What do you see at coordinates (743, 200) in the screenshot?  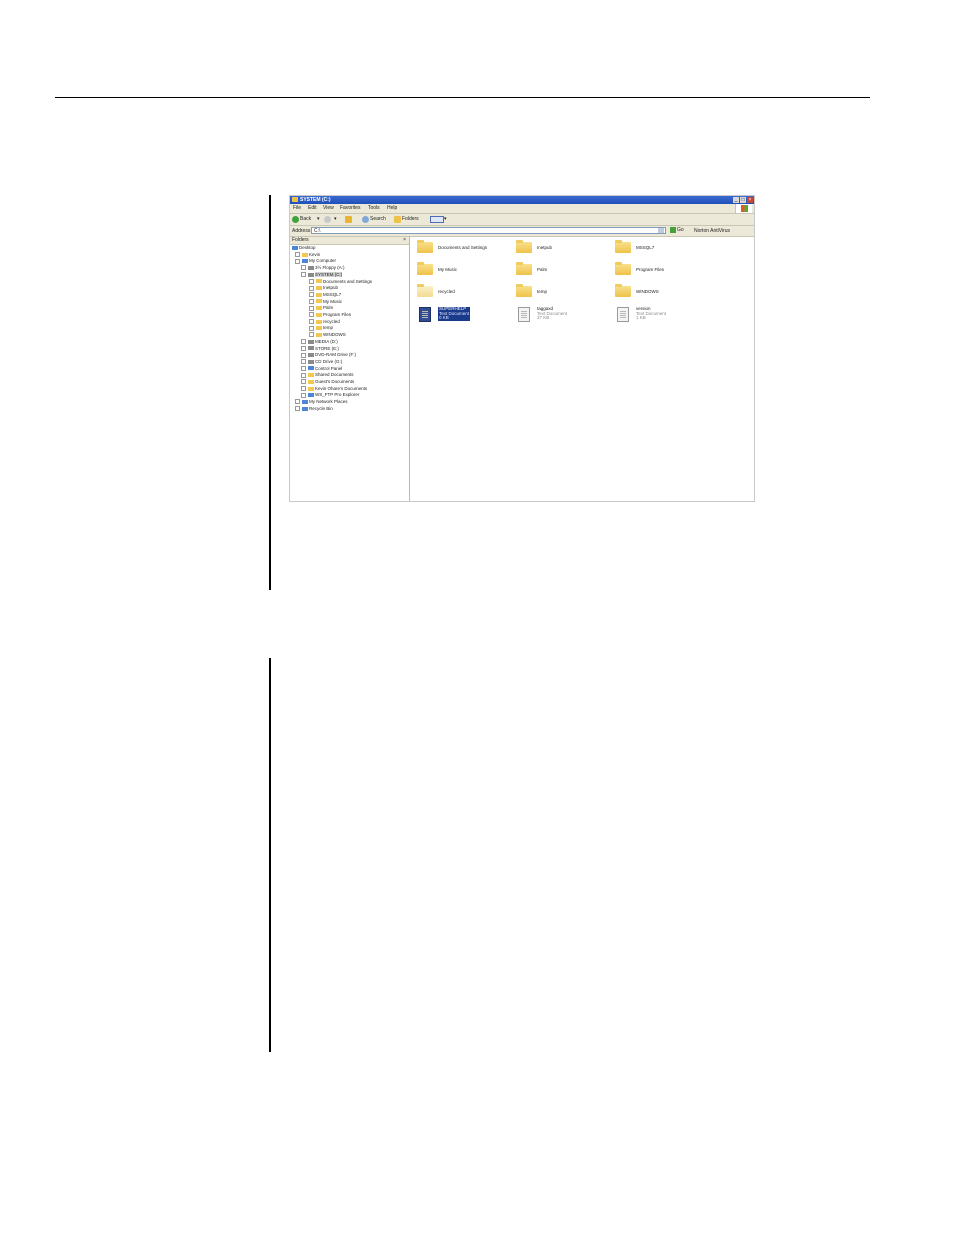 I see `maximize-button: □` at bounding box center [743, 200].